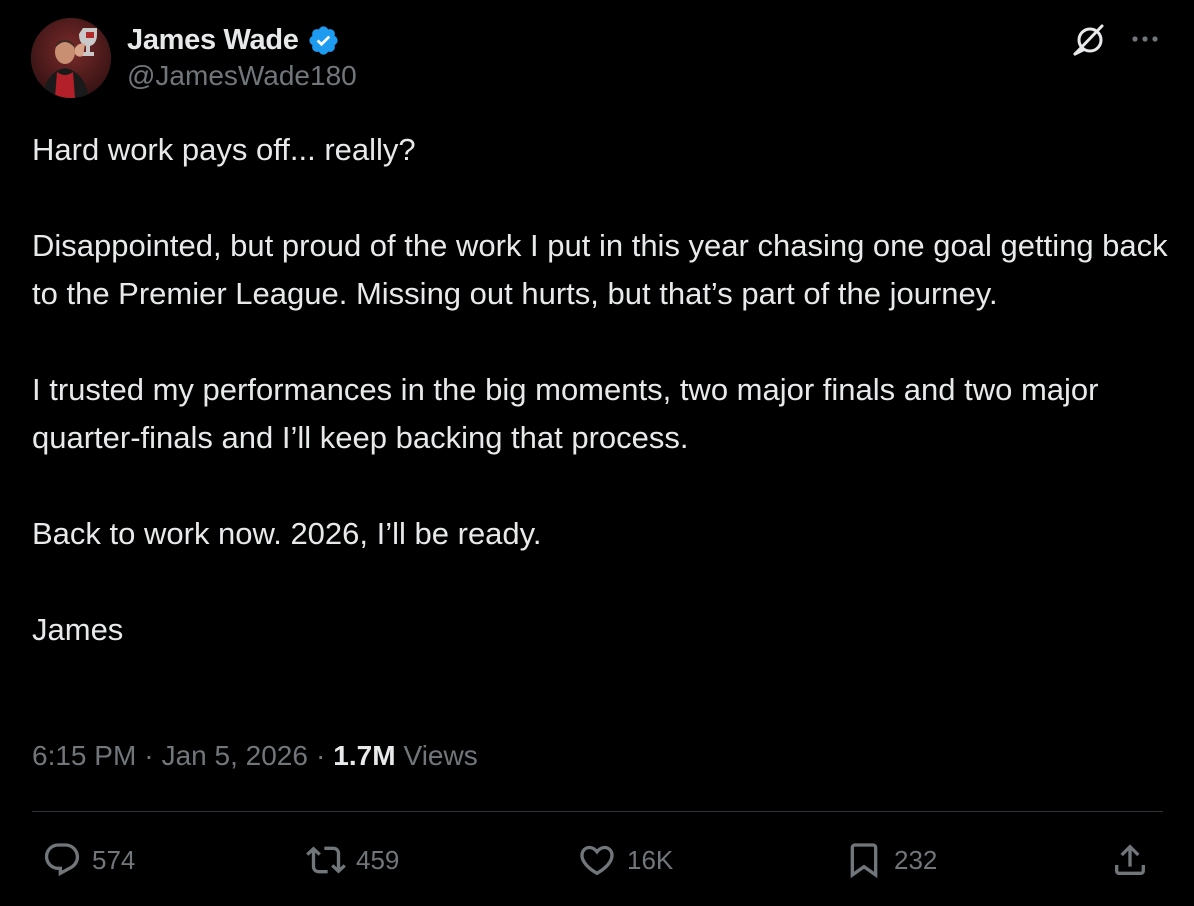 The width and height of the screenshot is (1194, 906). What do you see at coordinates (890, 860) in the screenshot?
I see `bookmark-button: 232` at bounding box center [890, 860].